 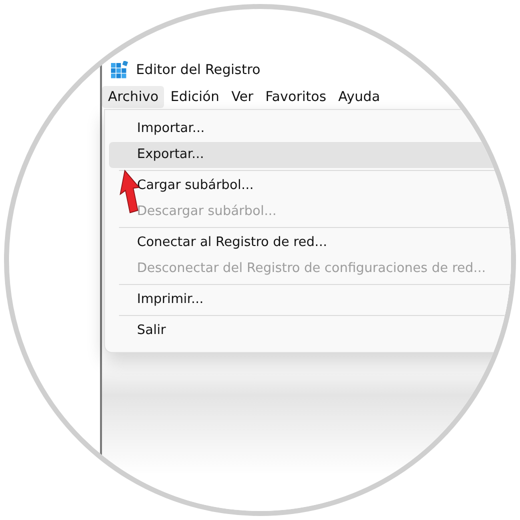 I want to click on menu-bar-item: Archivo, so click(x=133, y=97).